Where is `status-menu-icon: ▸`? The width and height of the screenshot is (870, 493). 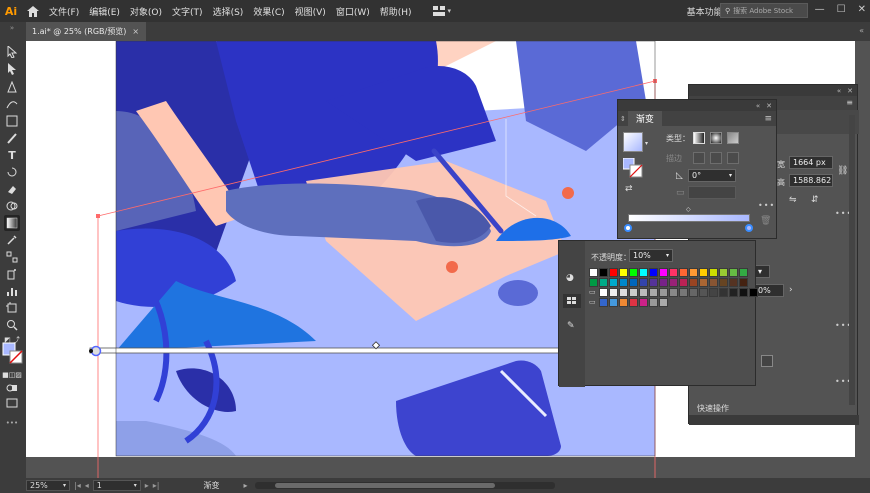 status-menu-icon: ▸ is located at coordinates (245, 485).